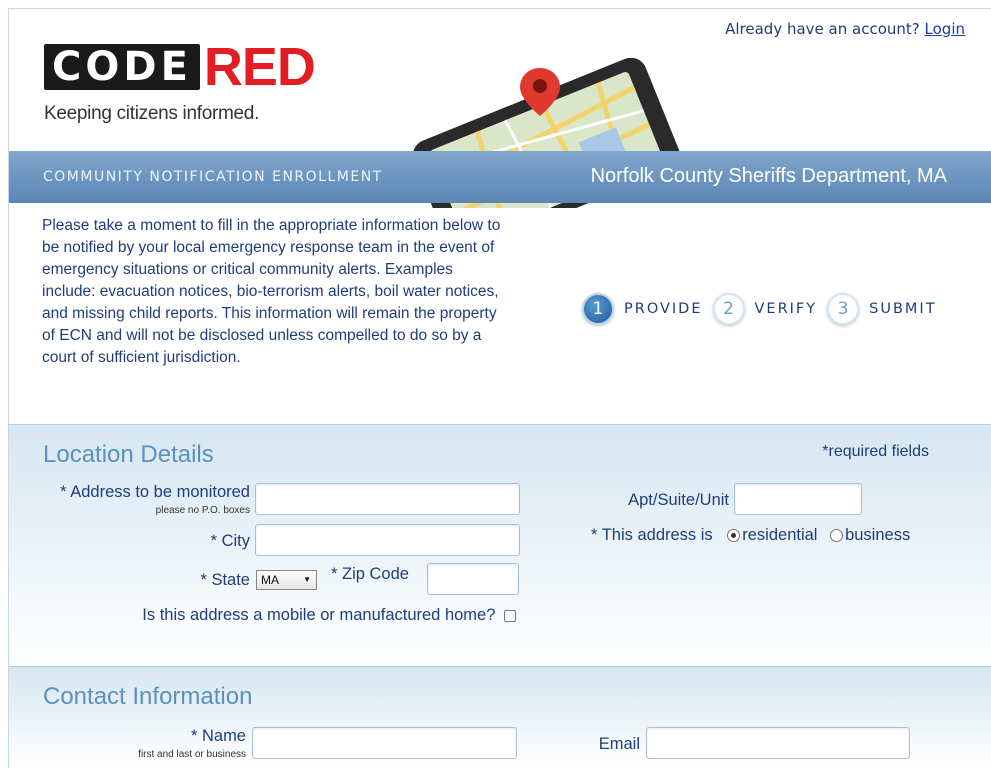  I want to click on step-label: VERIFY, so click(786, 309).